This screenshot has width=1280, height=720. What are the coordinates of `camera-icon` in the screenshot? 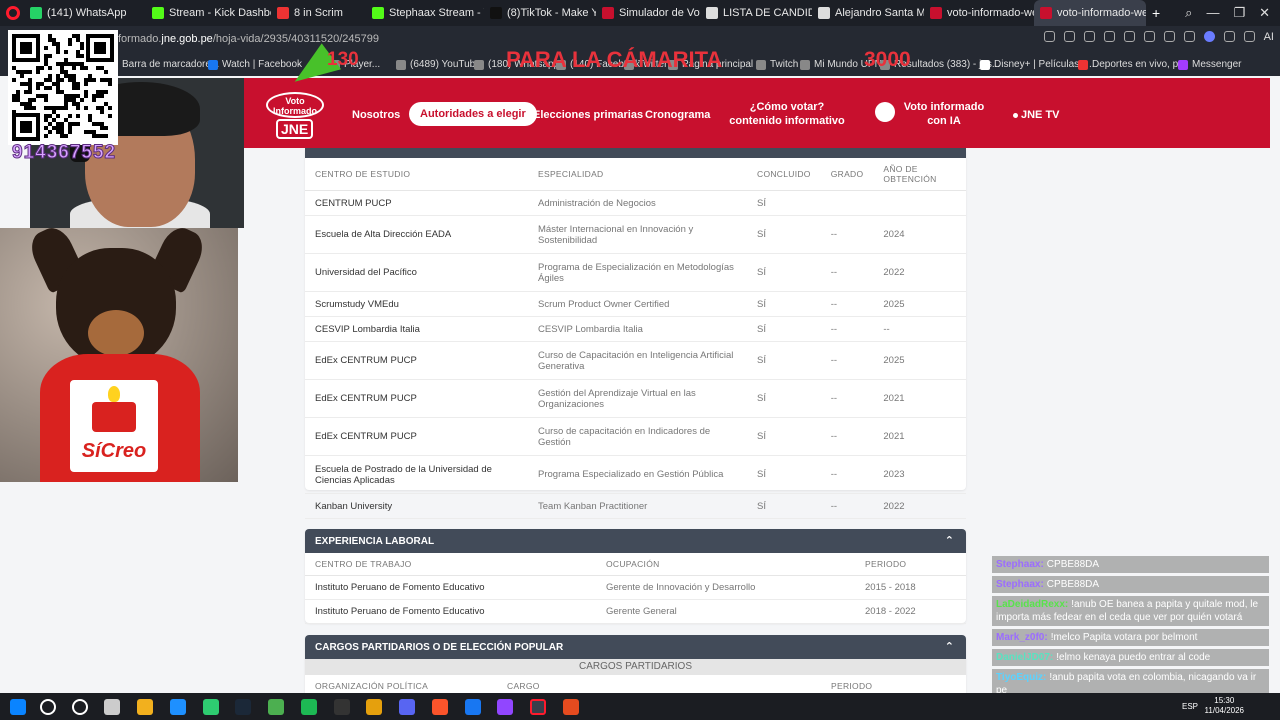 It's located at (1069, 36).